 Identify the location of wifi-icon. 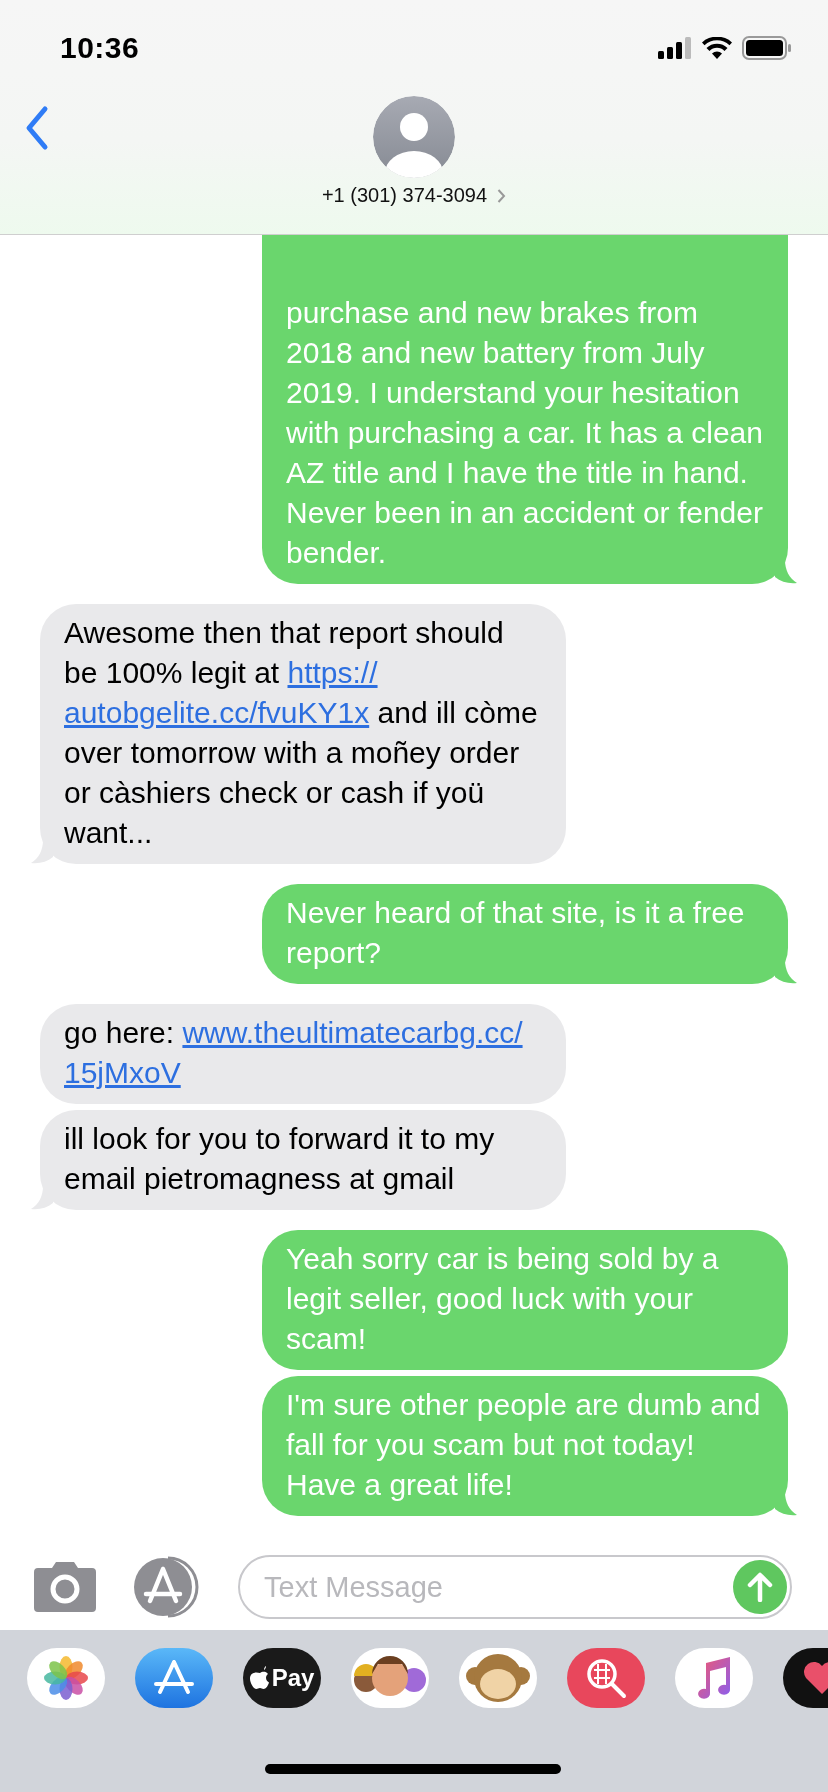
(717, 48).